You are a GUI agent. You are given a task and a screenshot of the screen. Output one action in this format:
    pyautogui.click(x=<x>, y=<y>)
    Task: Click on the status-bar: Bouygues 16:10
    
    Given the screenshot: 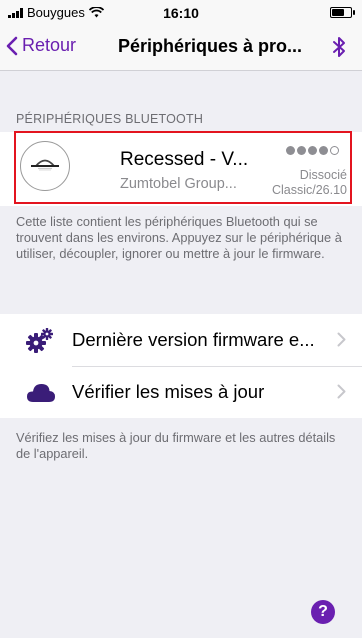 What is the action you would take?
    pyautogui.click(x=181, y=12)
    